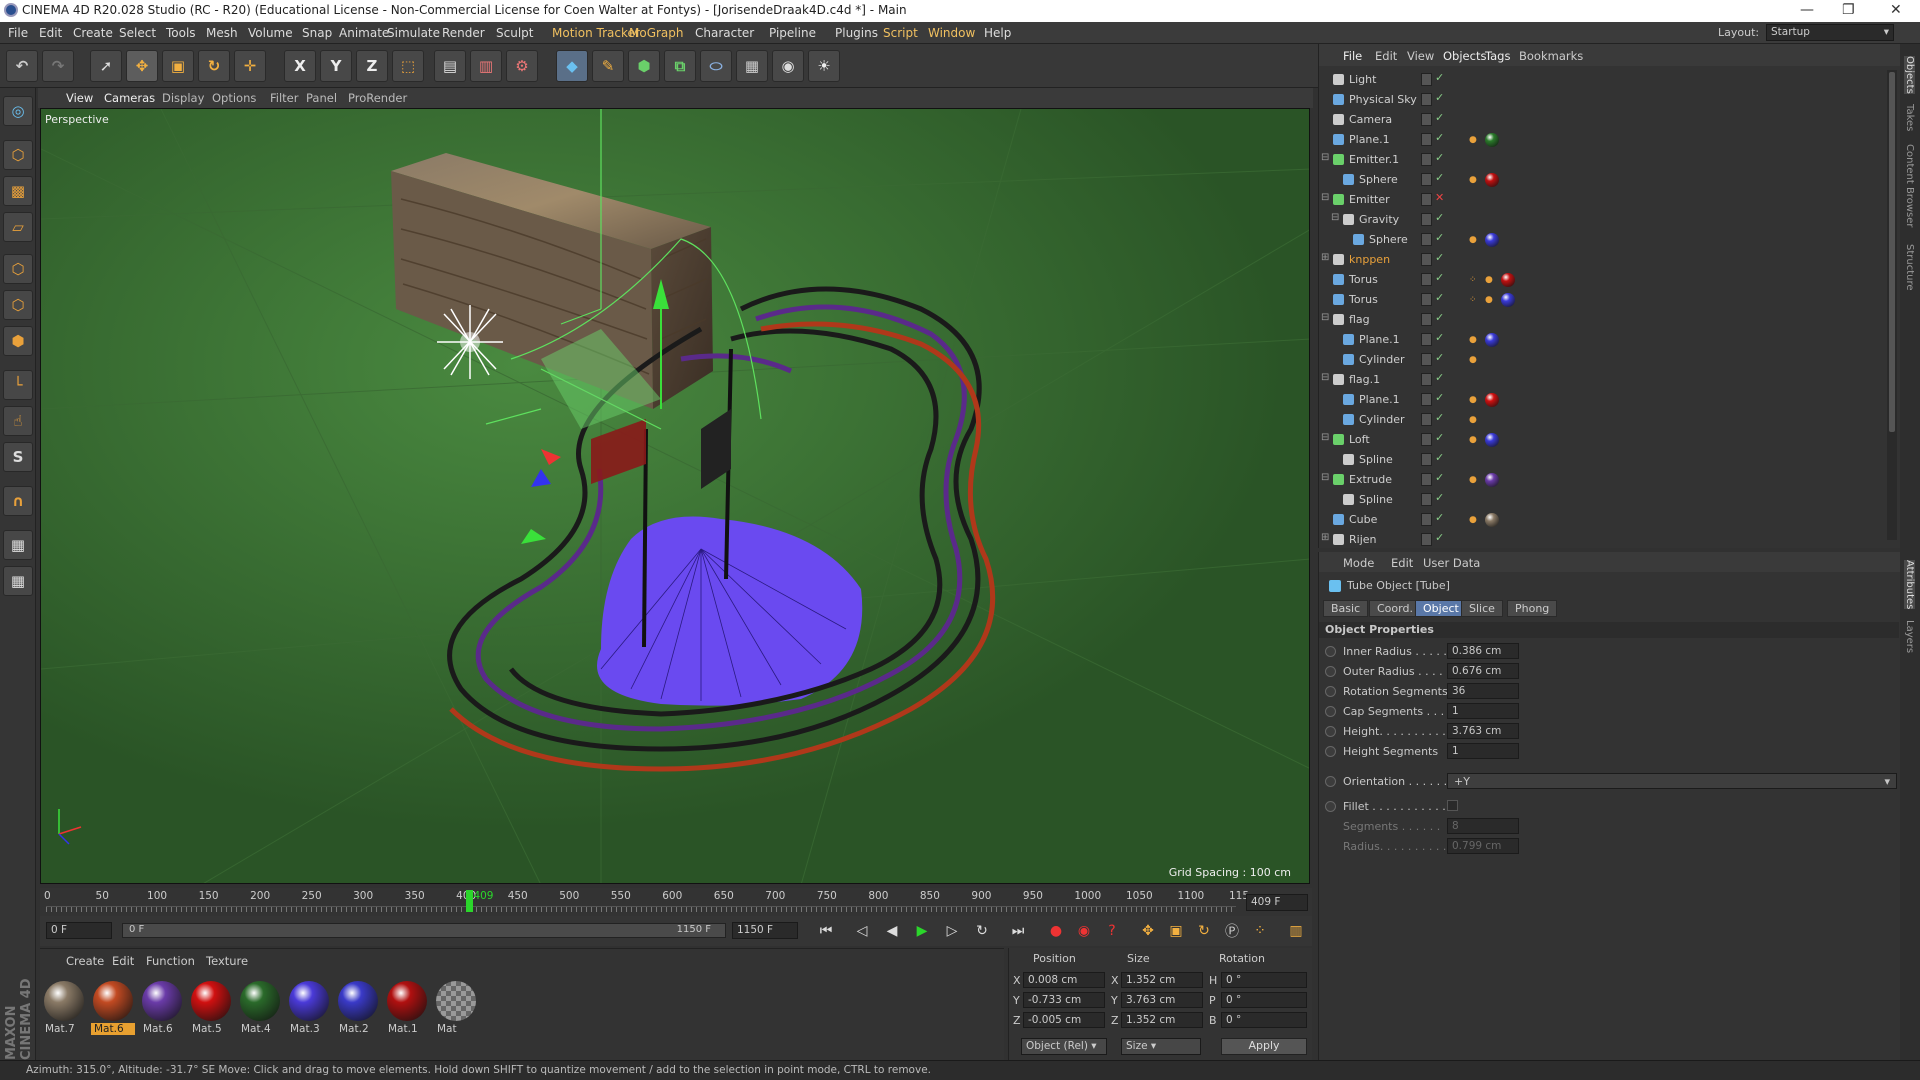 This screenshot has width=1920, height=1080. I want to click on menu-script: Script, so click(900, 33).